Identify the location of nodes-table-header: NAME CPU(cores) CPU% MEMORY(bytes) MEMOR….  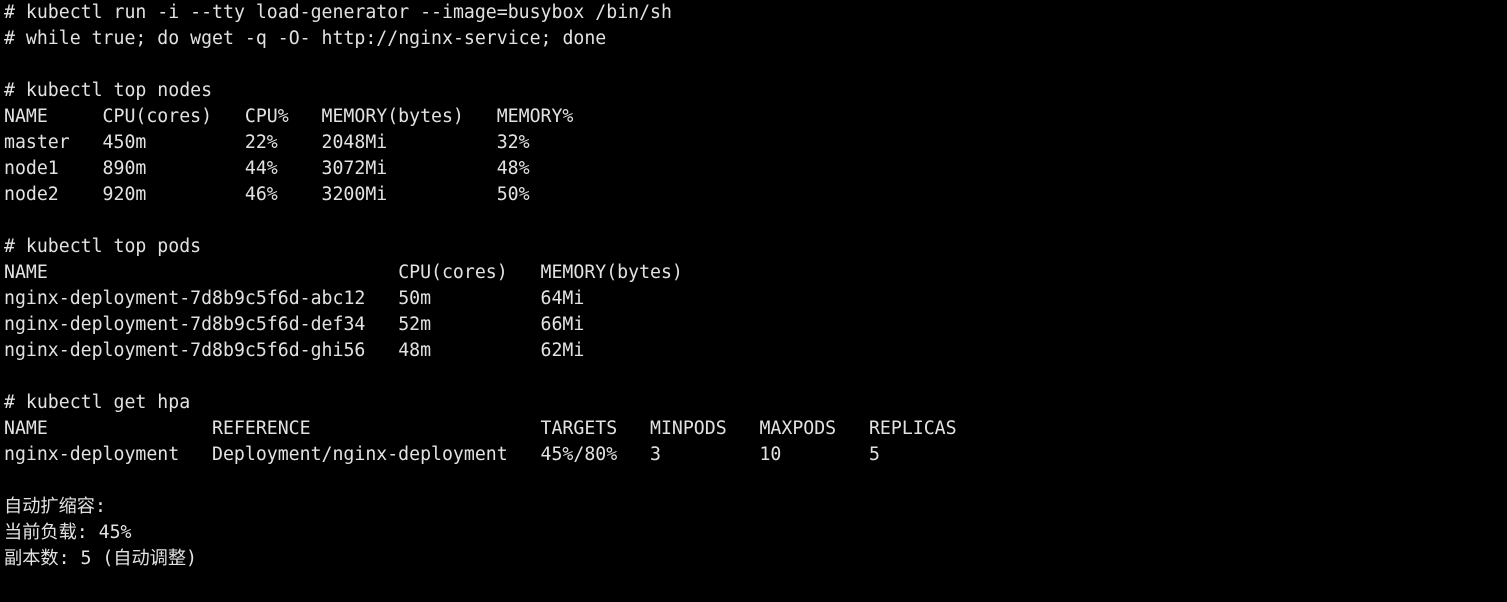
(755, 117).